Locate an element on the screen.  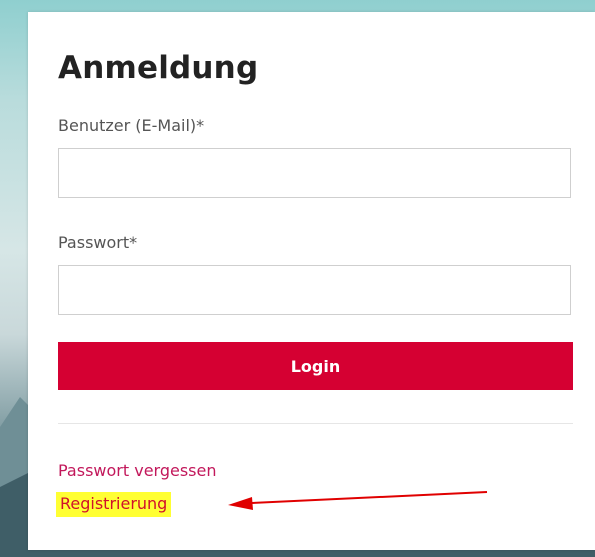
register-link: Registrierung is located at coordinates (114, 504).